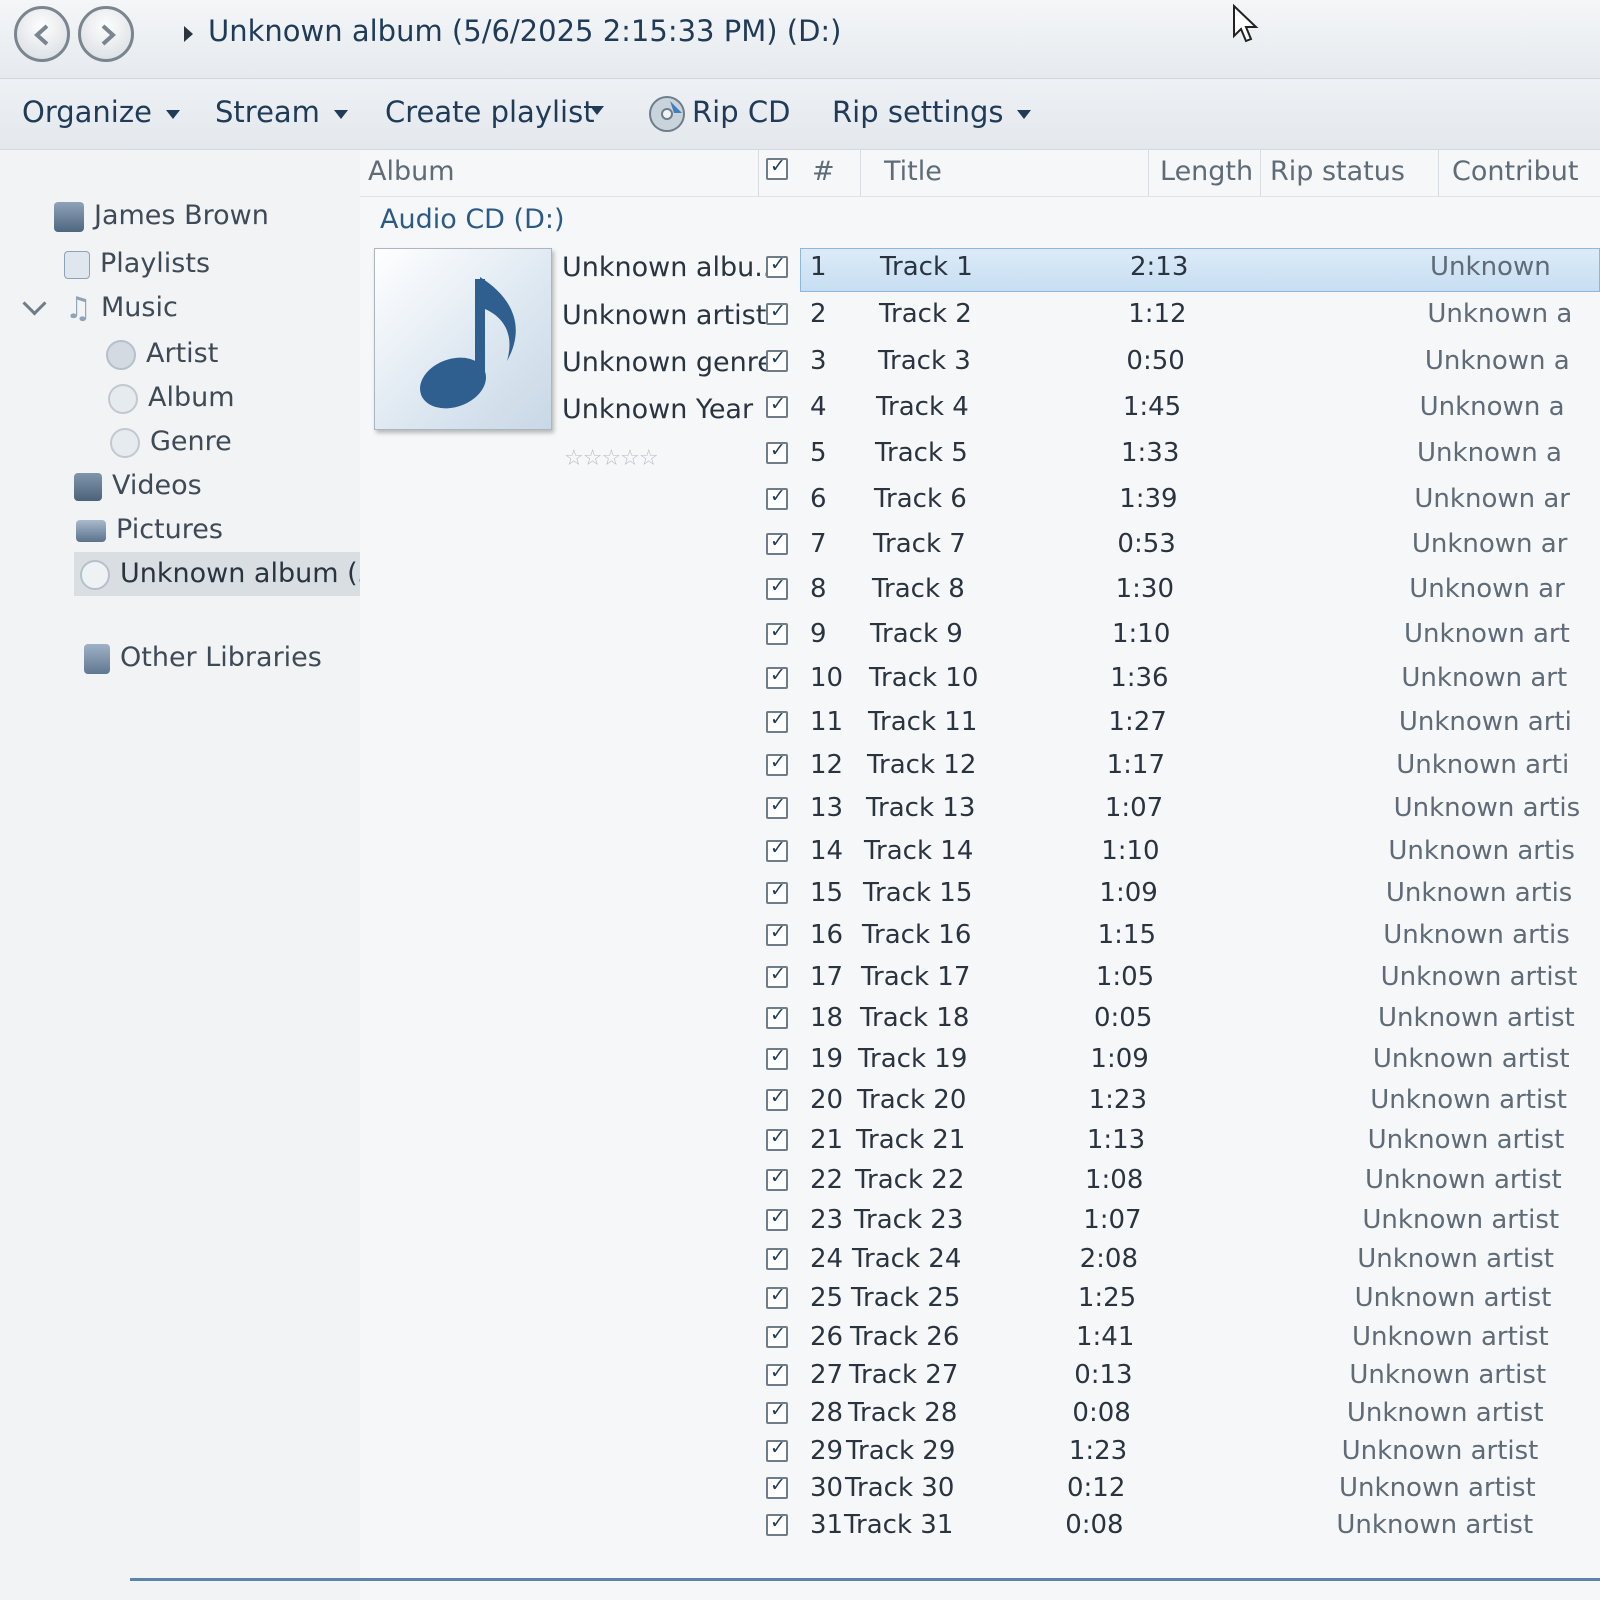 The image size is (1600, 1600). Describe the element at coordinates (980, 684) in the screenshot. I see `track-row: 10 Track 10 1:36 Unknown art` at that location.